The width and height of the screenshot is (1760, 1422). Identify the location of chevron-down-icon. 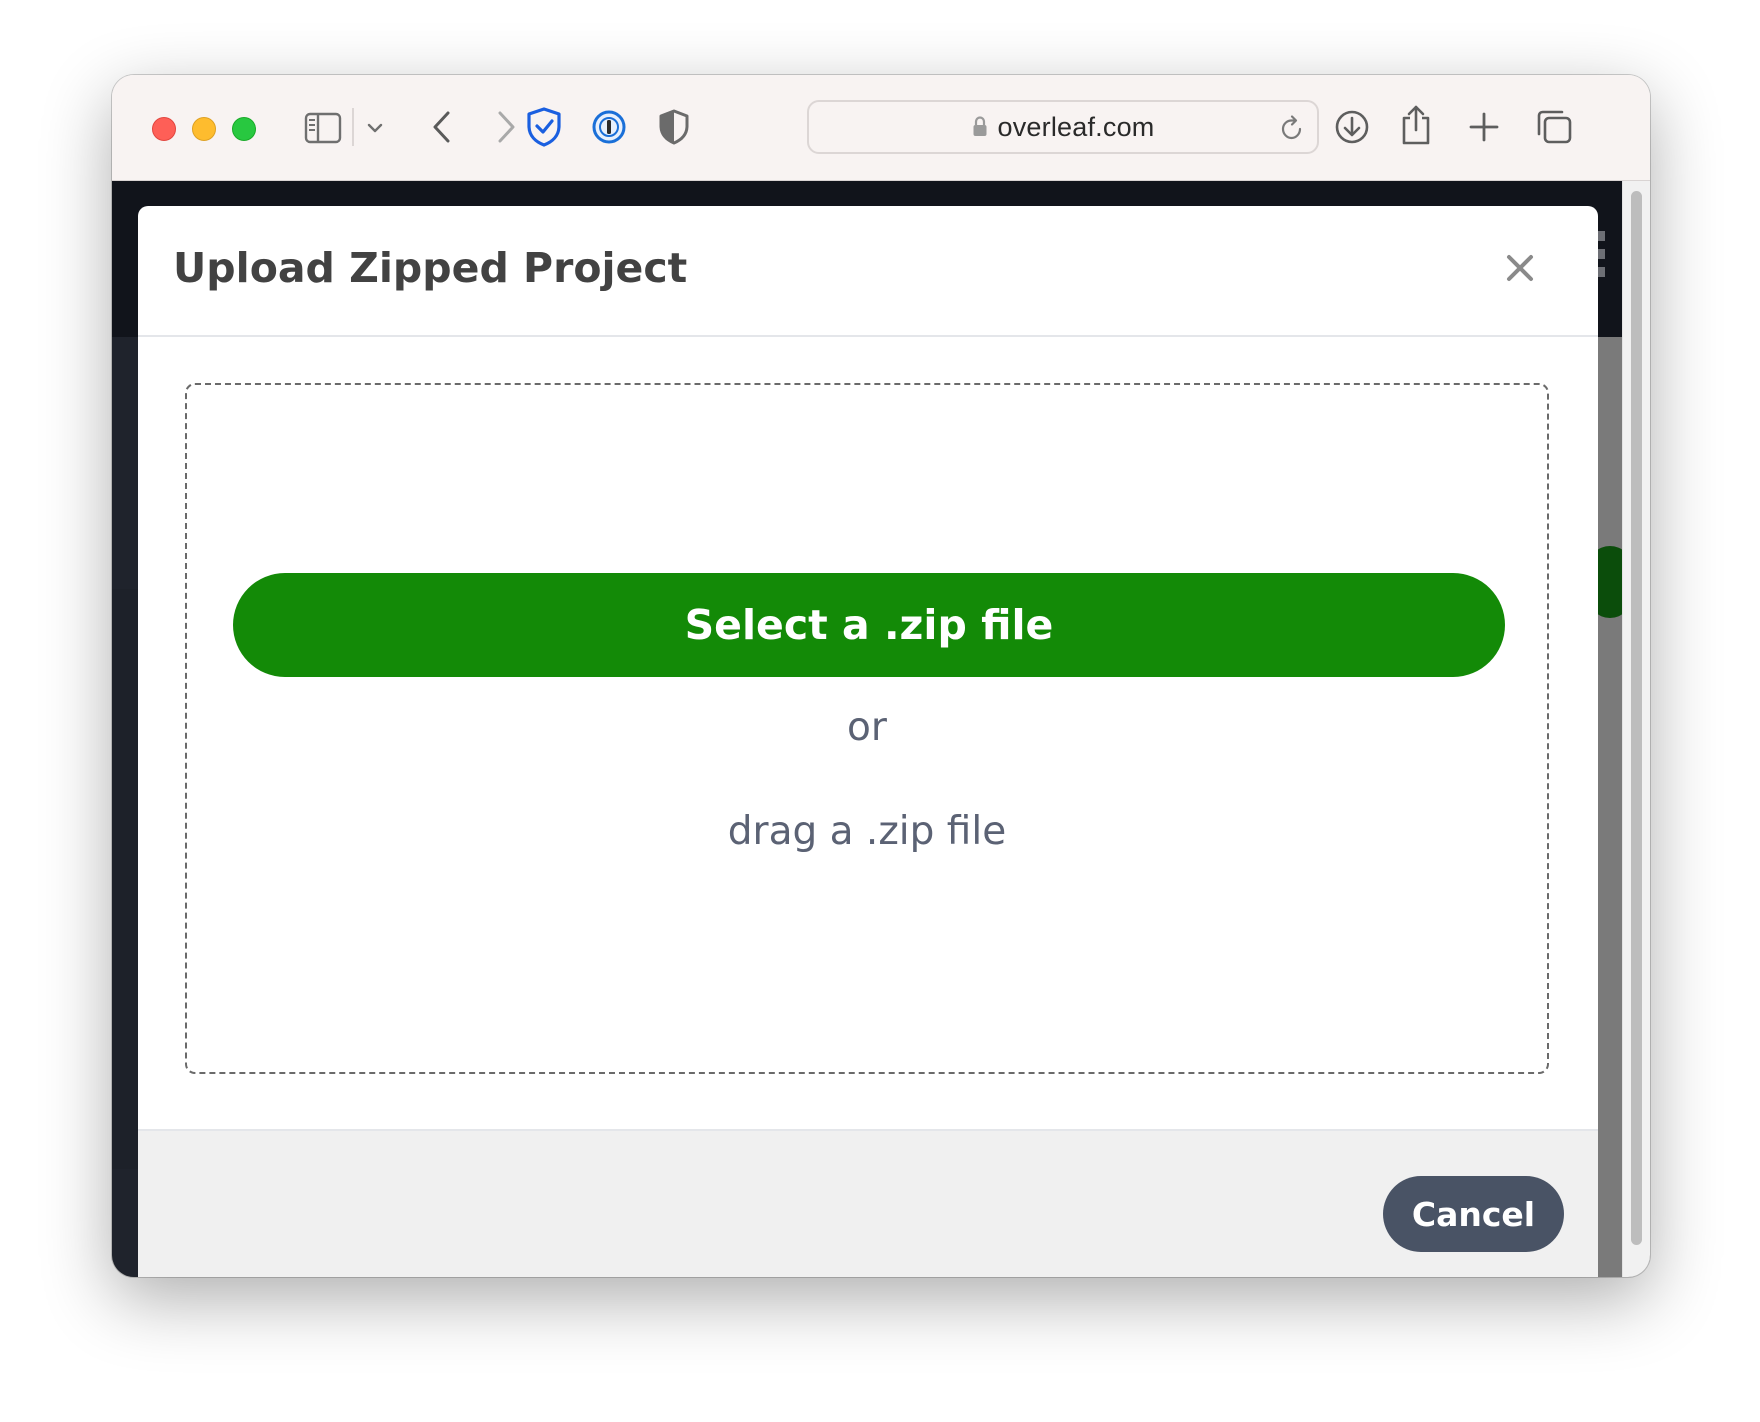
(375, 128).